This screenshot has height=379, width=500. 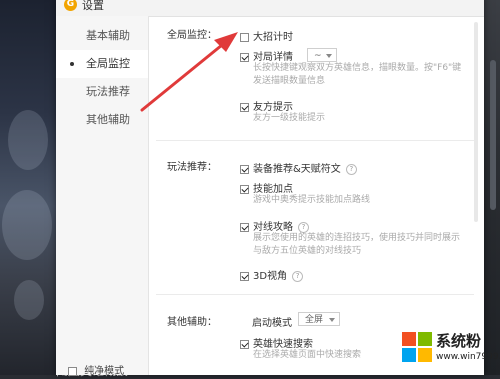 I want to click on equip-recommend-checkbox: 装备推荐&天赋符文?, so click(x=298, y=167).